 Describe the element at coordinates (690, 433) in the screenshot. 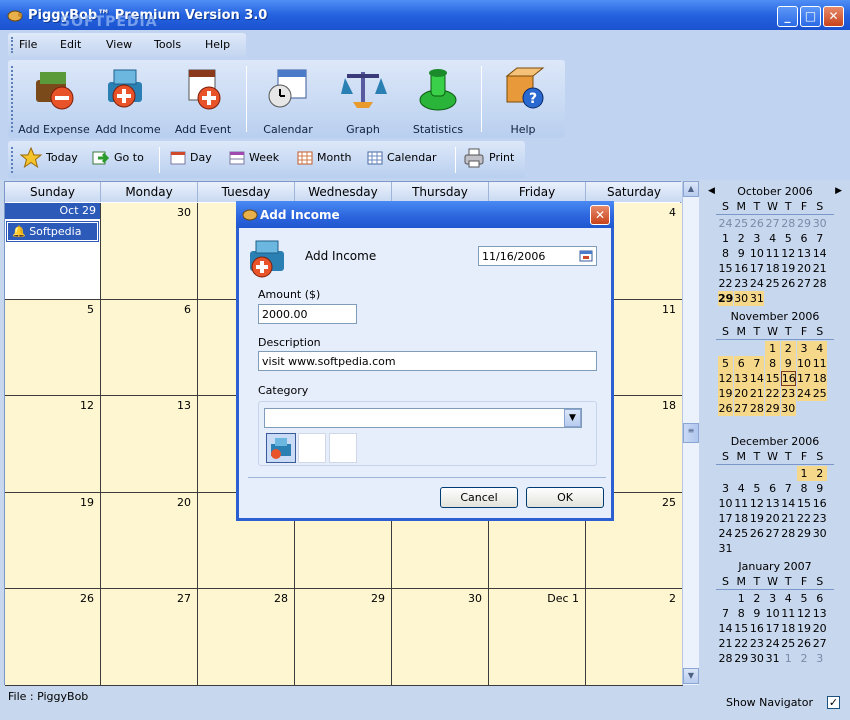

I see `calendar-scrollbar: ▲ ≡ ▼` at that location.